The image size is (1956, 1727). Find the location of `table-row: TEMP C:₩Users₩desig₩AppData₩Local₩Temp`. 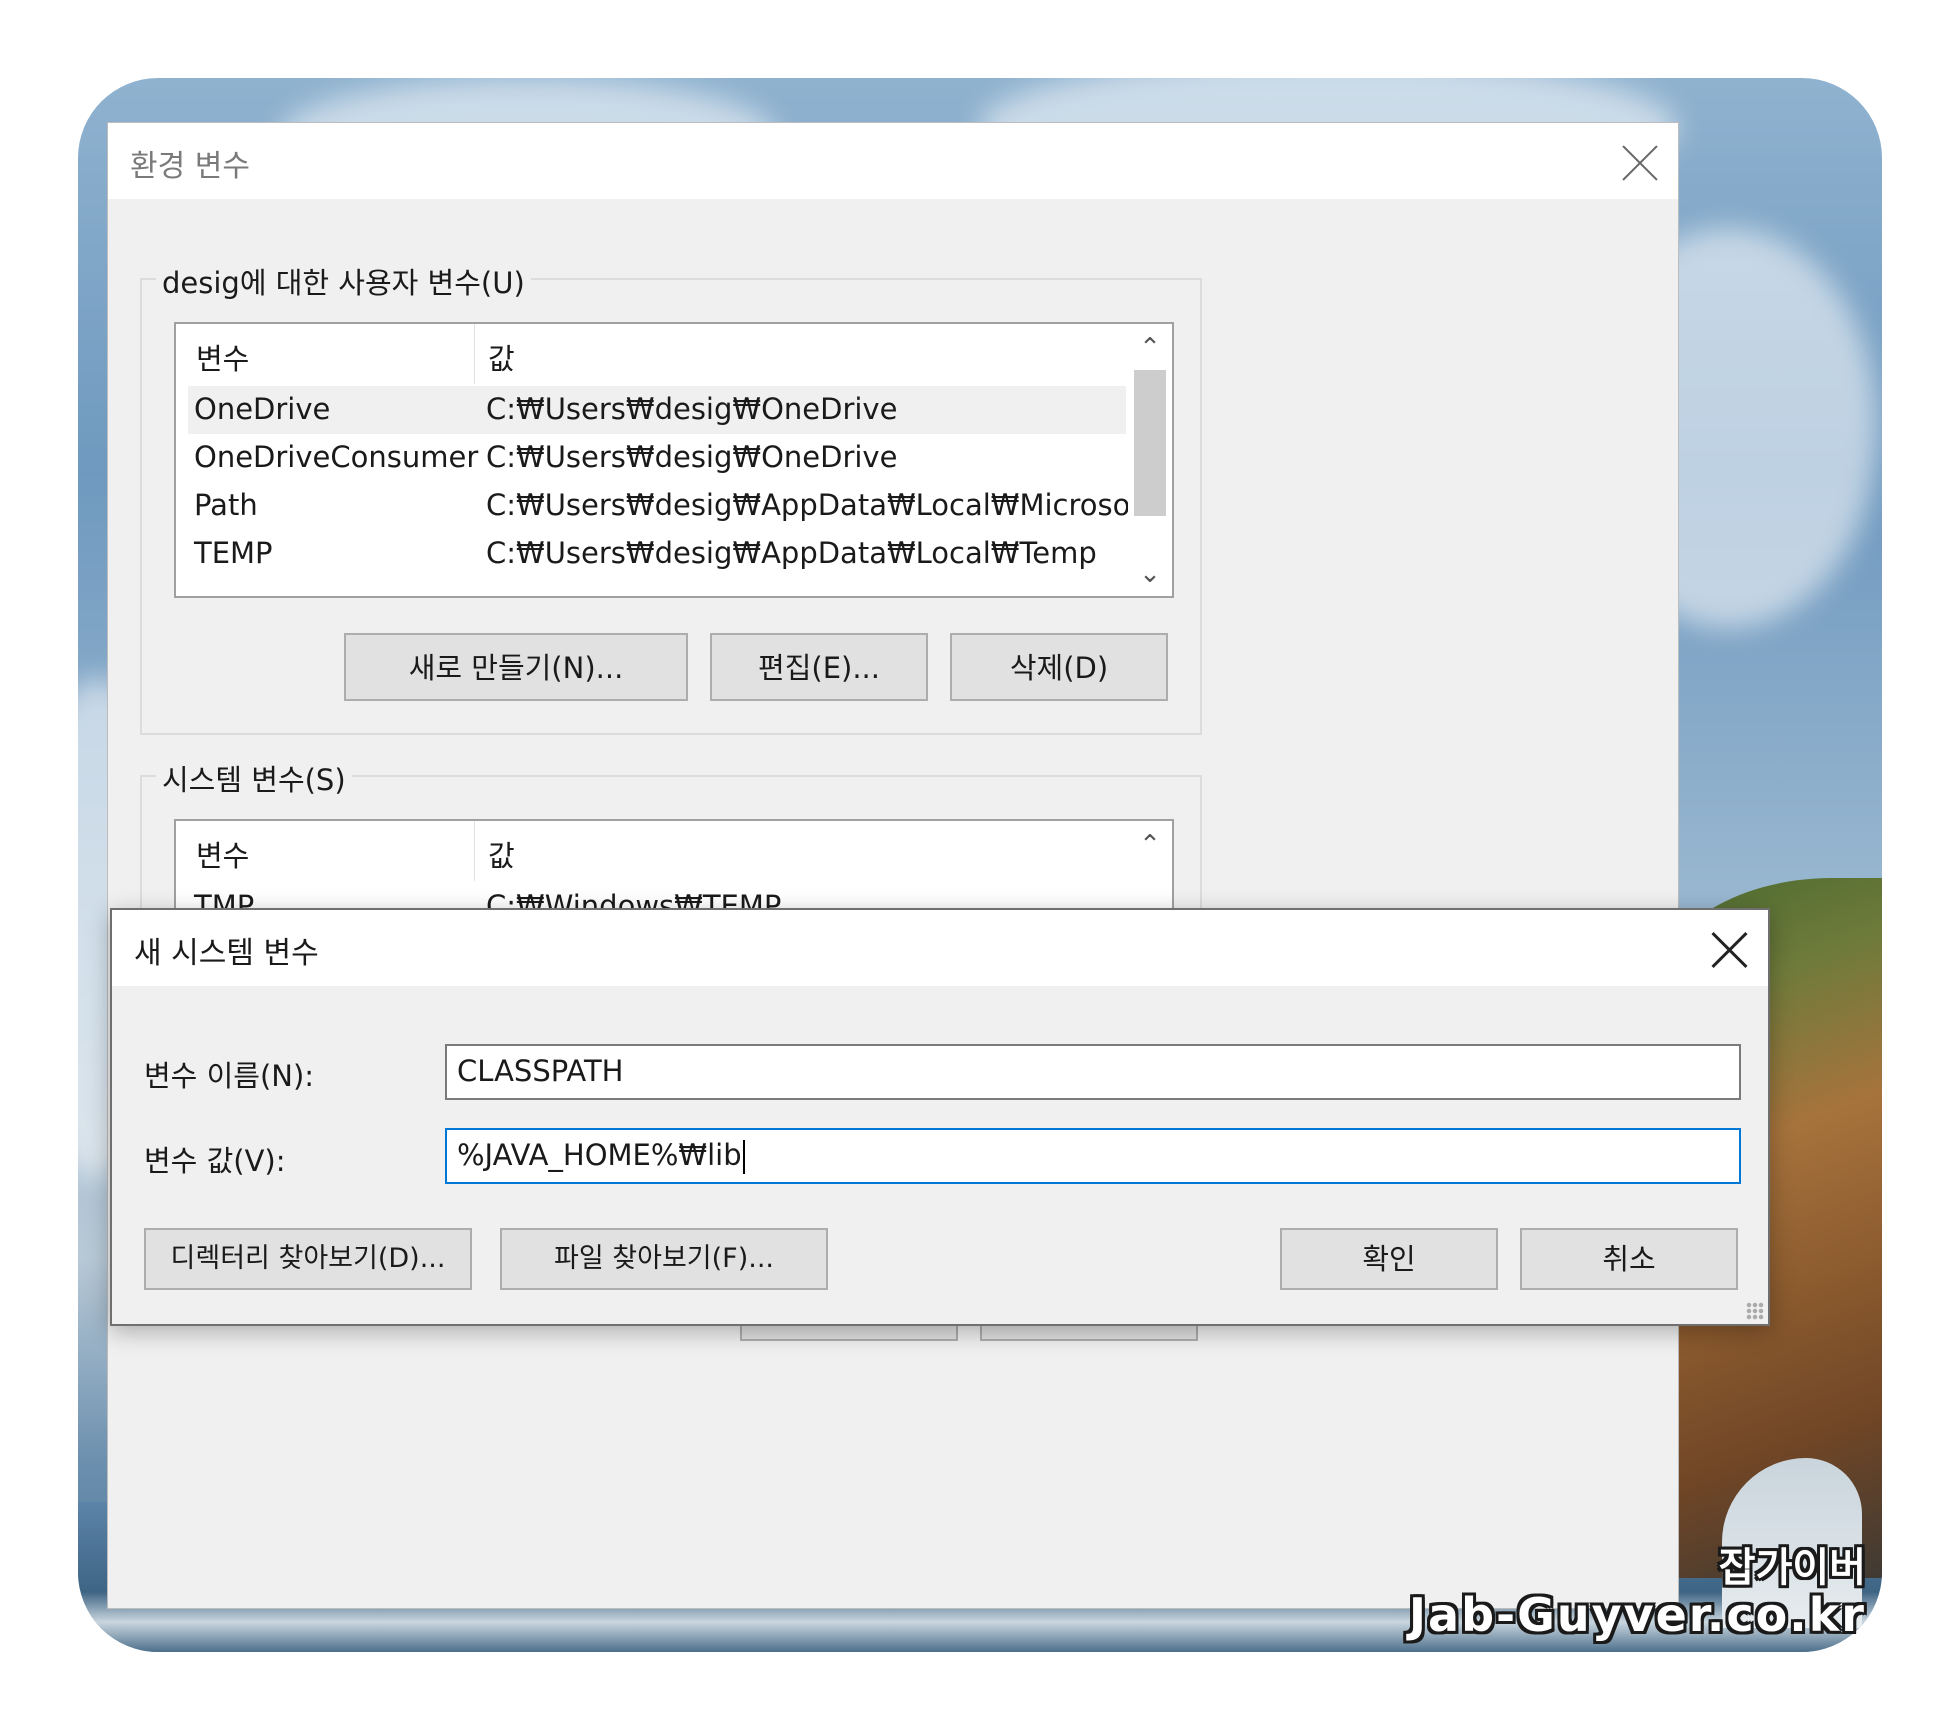

table-row: TEMP C:₩Users₩desig₩AppData₩Local₩Temp is located at coordinates (657, 554).